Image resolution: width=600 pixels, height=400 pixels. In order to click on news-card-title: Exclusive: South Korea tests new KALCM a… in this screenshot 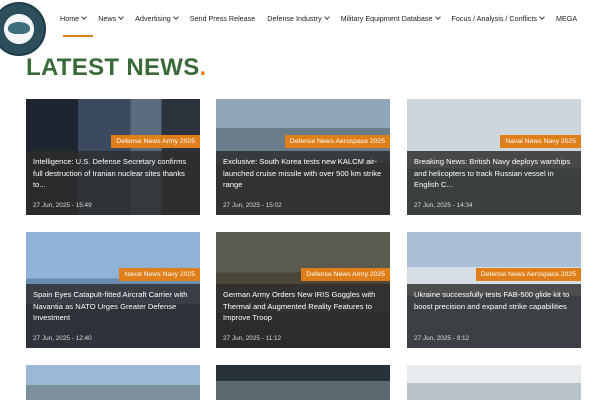, I will do `click(302, 173)`.